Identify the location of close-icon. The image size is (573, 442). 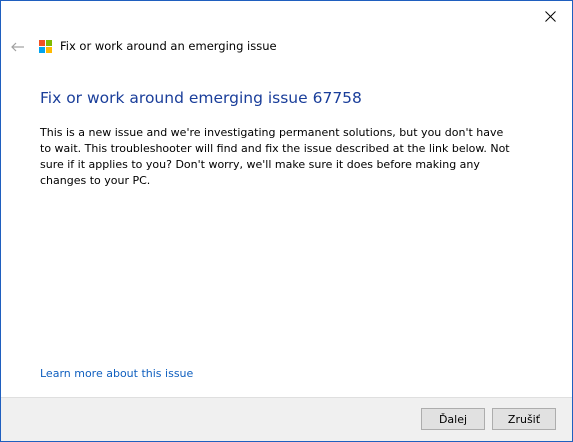
(550, 16).